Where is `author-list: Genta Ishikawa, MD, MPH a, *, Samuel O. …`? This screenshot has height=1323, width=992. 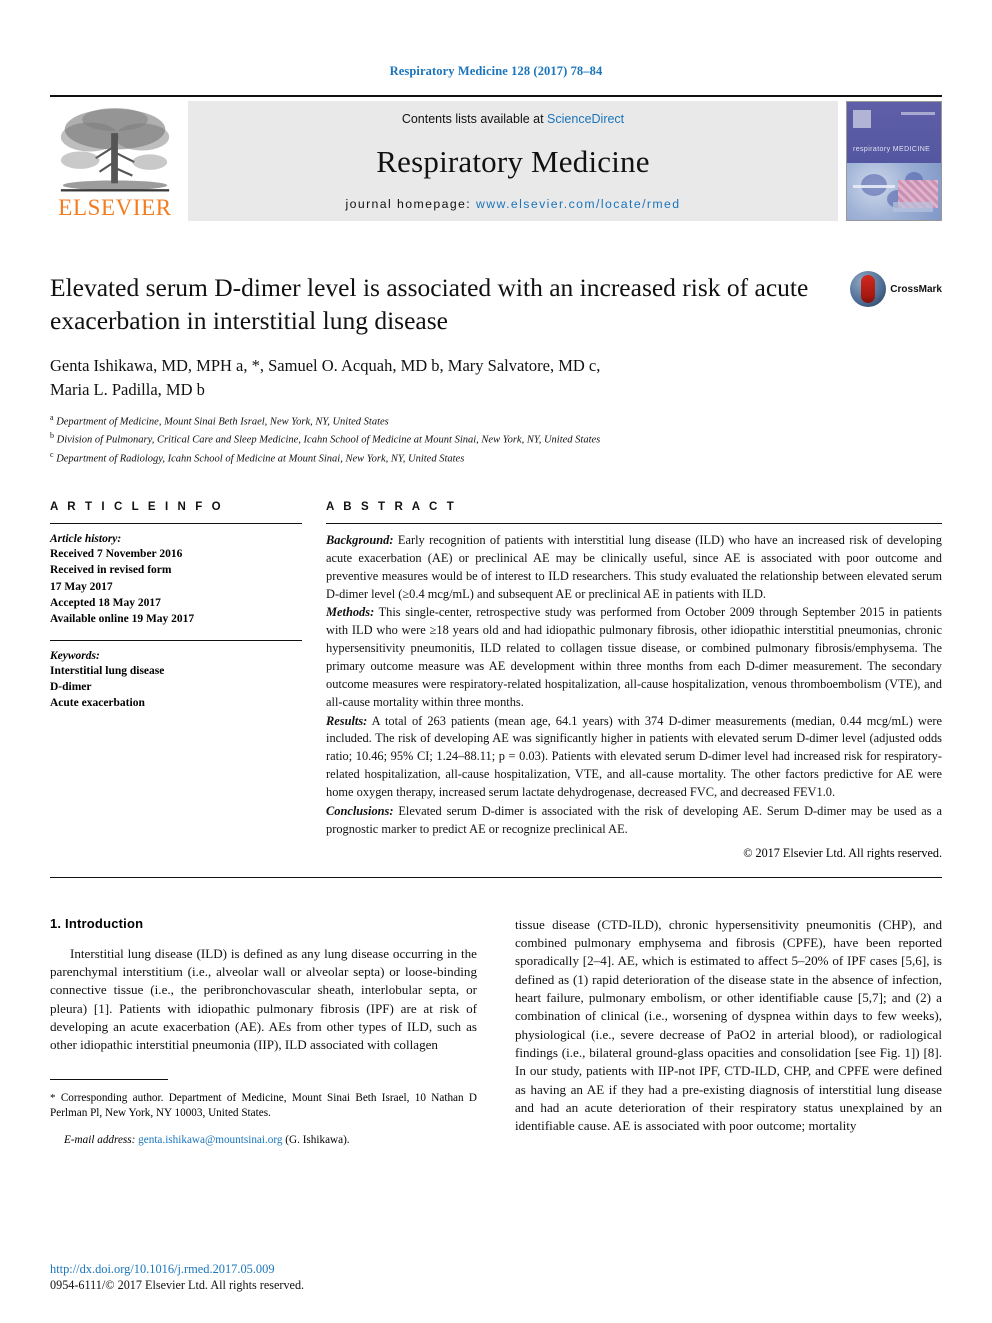
author-list: Genta Ishikawa, MD, MPH a, *, Samuel O. … is located at coordinates (496, 378).